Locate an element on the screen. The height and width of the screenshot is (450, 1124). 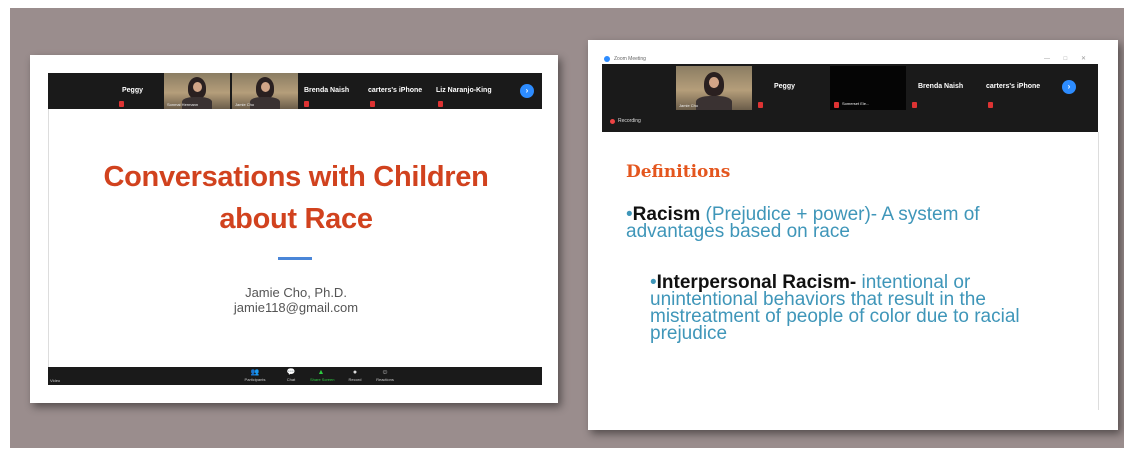
participant-caption: Sonmai Hermann is located at coordinates (183, 104).